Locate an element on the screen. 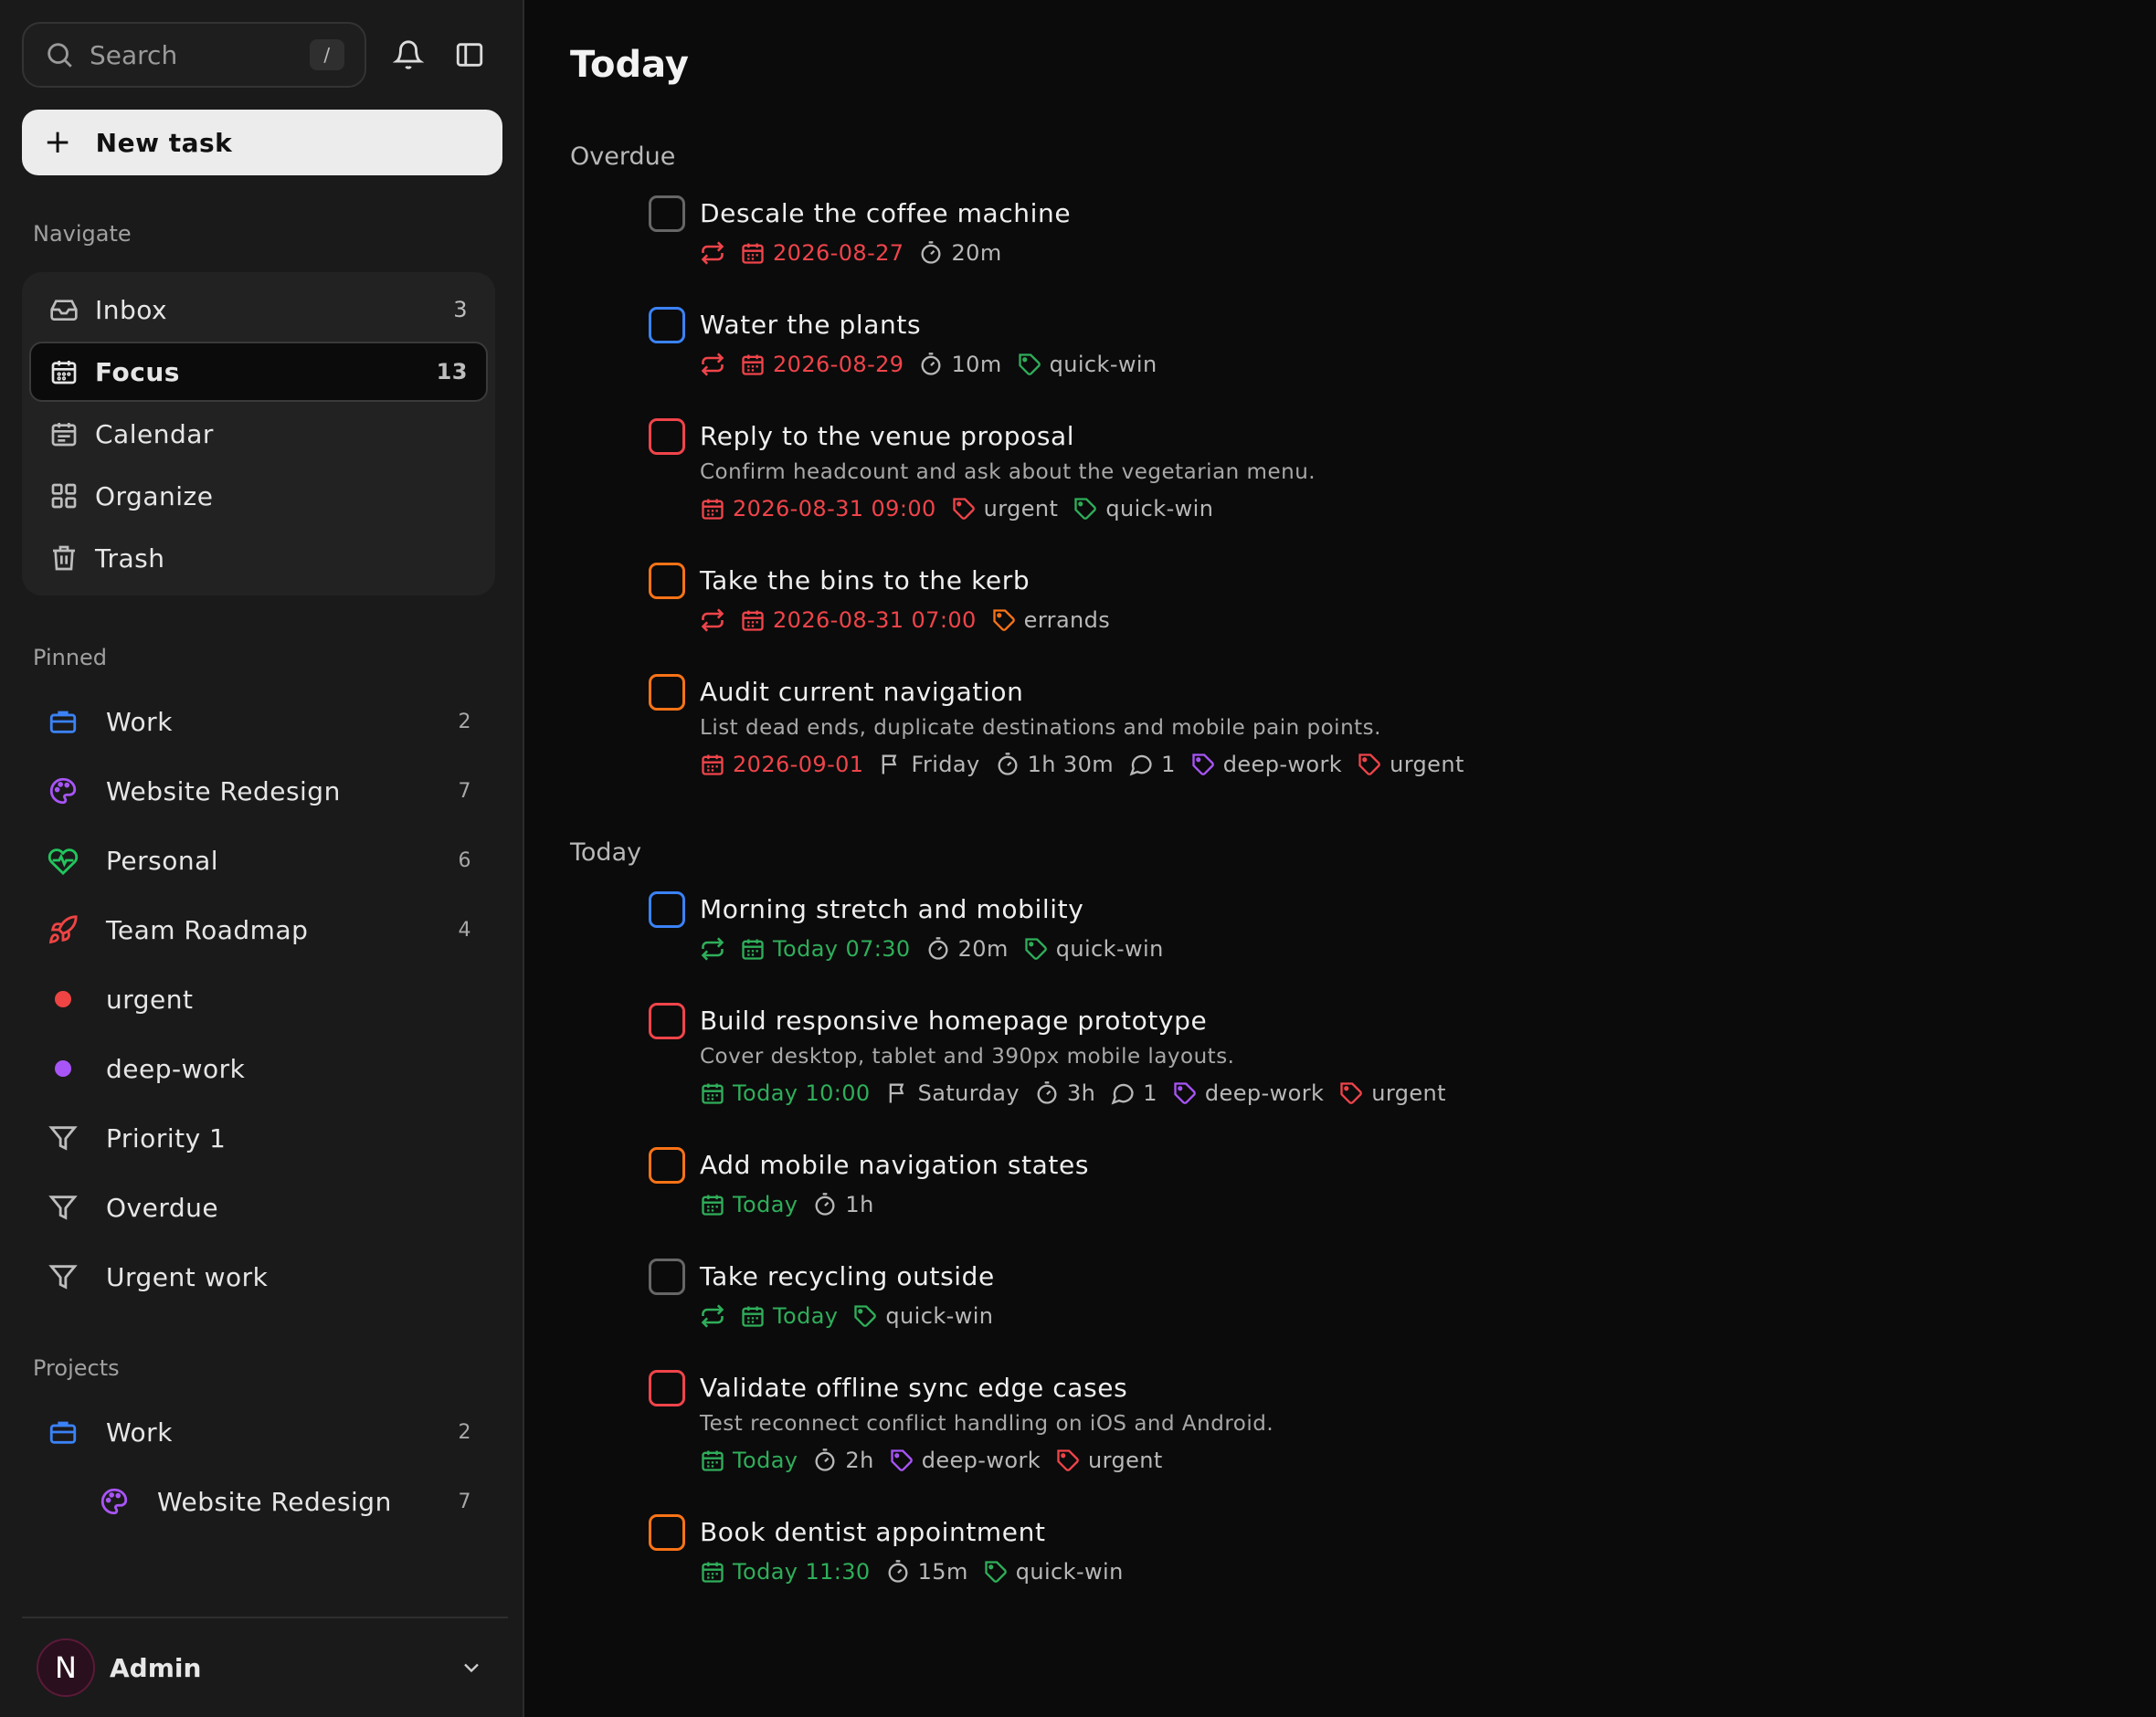 The image size is (2156, 1717). group-title: Today is located at coordinates (606, 853).